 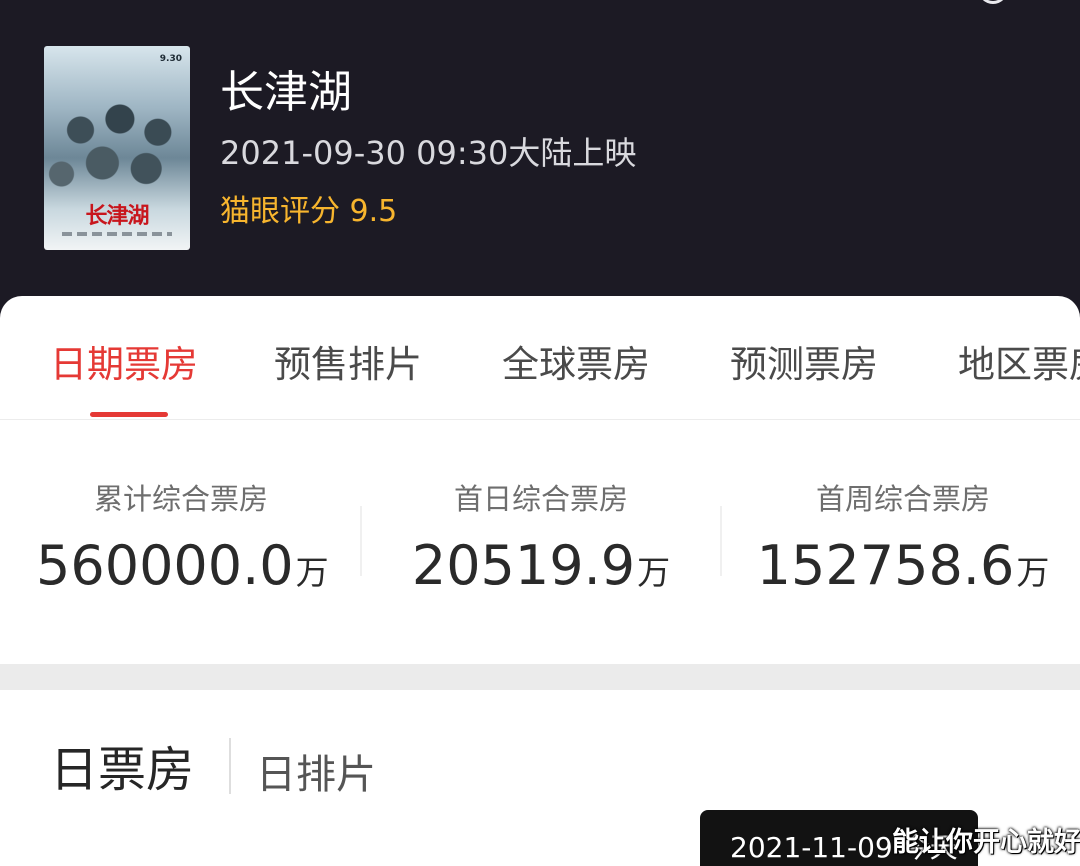 I want to click on stat-label: 累计综合票房, so click(x=180, y=499).